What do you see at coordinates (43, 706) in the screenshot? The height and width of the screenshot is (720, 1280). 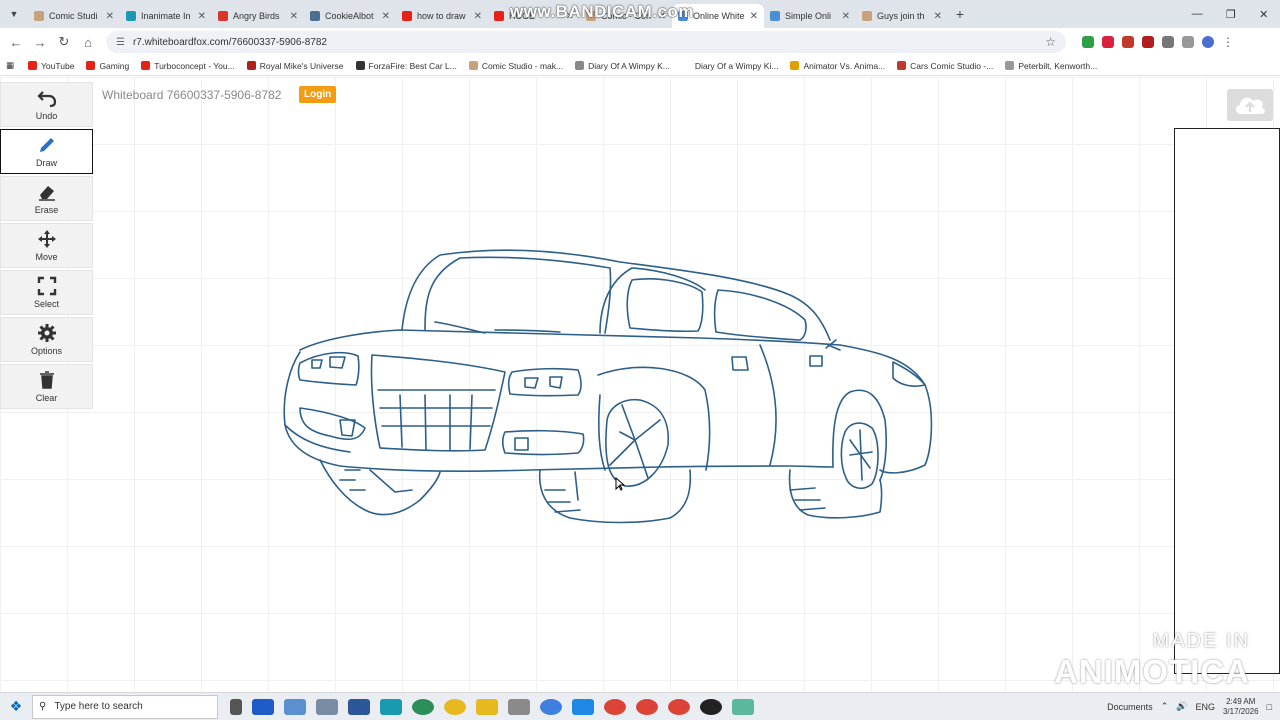 I see `search-icon: ⚲` at bounding box center [43, 706].